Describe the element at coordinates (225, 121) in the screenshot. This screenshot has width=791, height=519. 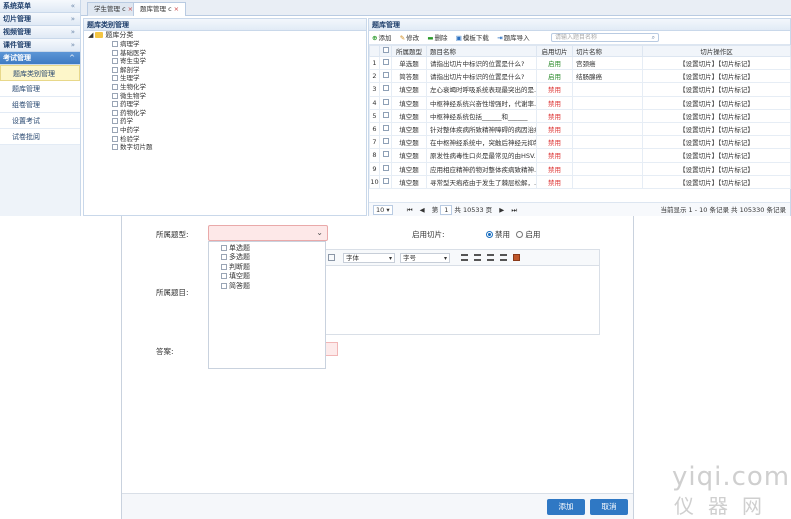
I see `tree-node: 药学` at that location.